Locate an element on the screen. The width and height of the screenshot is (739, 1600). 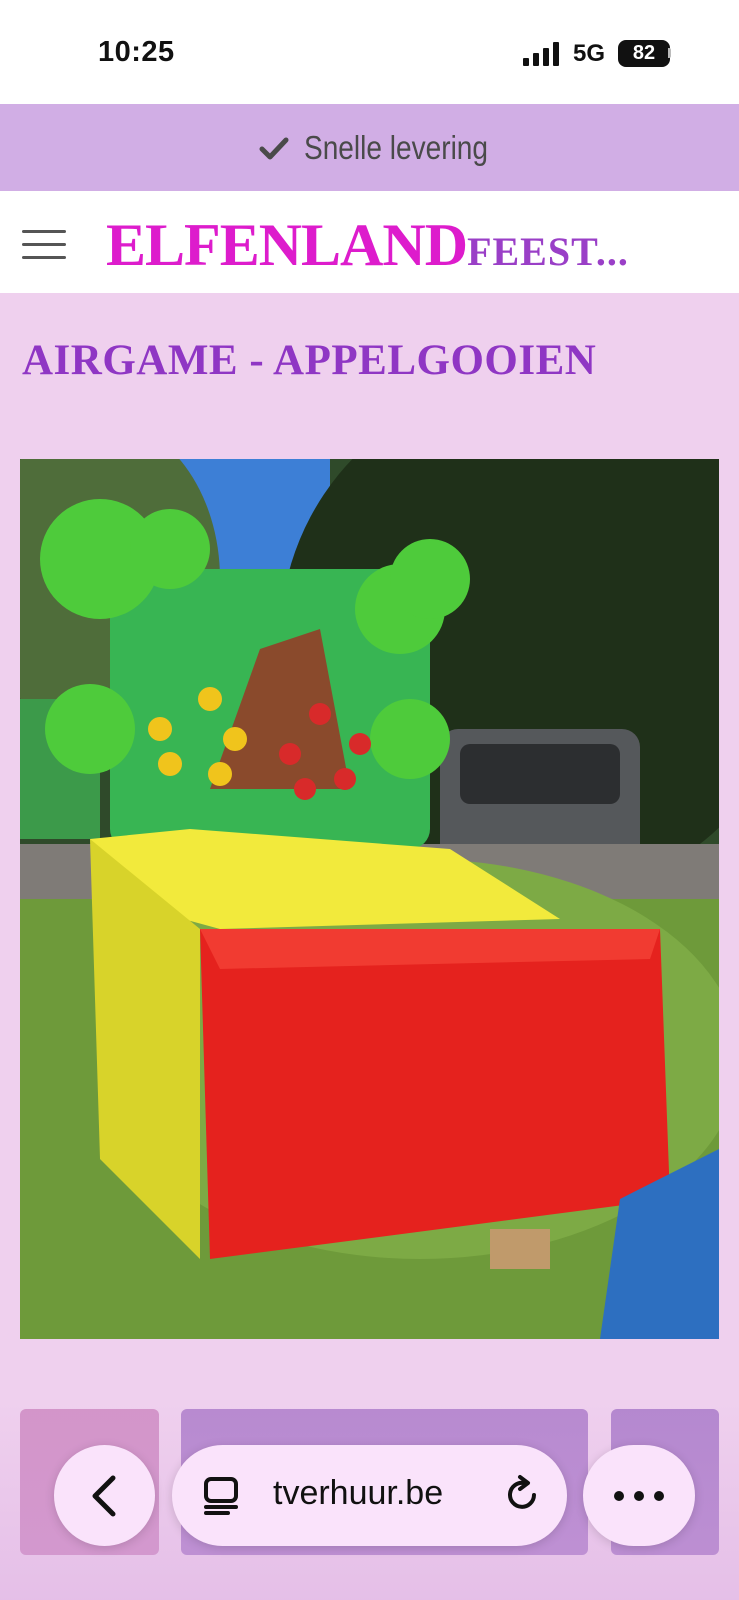
check-icon is located at coordinates (274, 148).